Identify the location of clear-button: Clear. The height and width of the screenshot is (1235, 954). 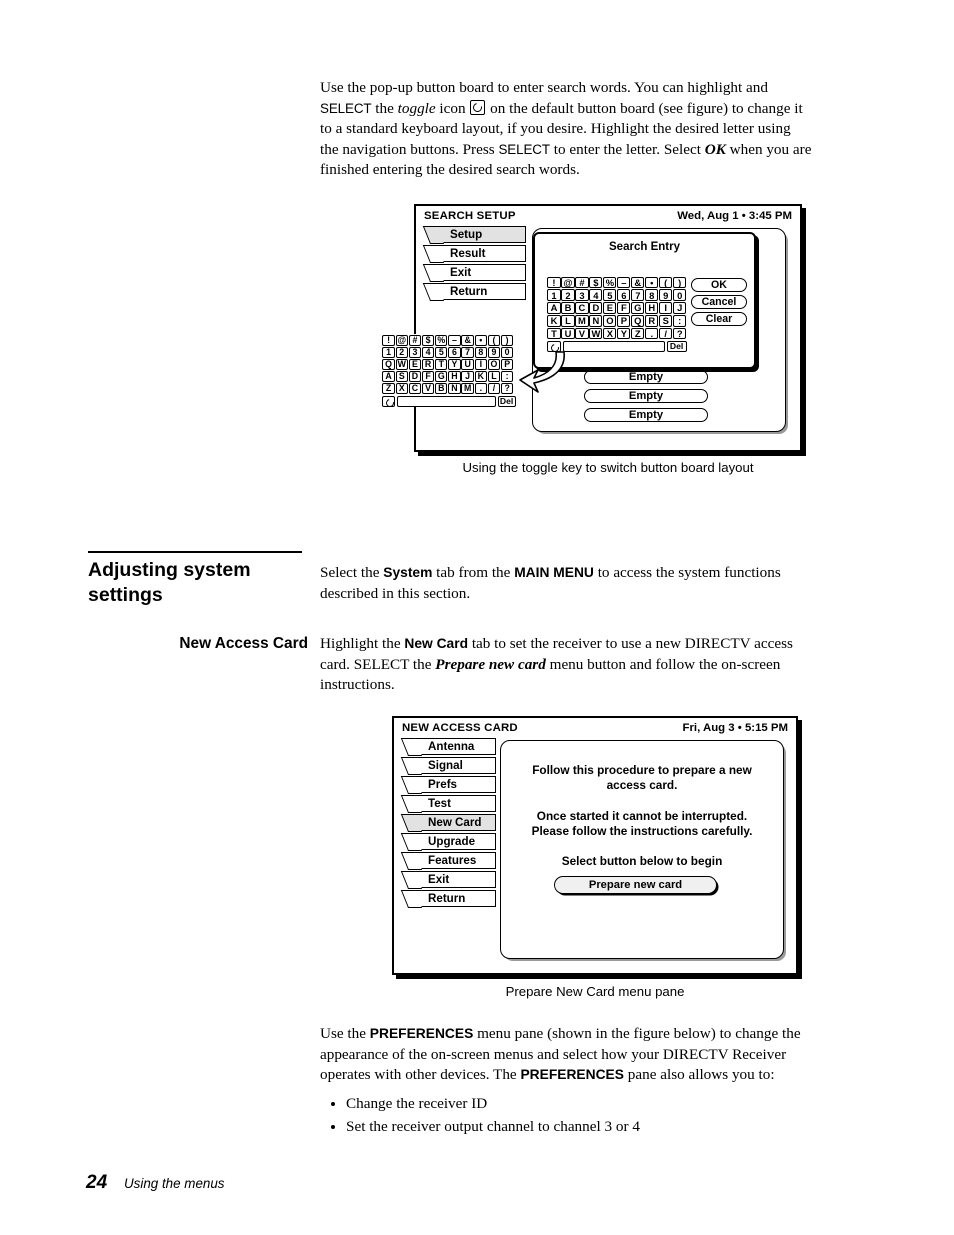
(719, 319).